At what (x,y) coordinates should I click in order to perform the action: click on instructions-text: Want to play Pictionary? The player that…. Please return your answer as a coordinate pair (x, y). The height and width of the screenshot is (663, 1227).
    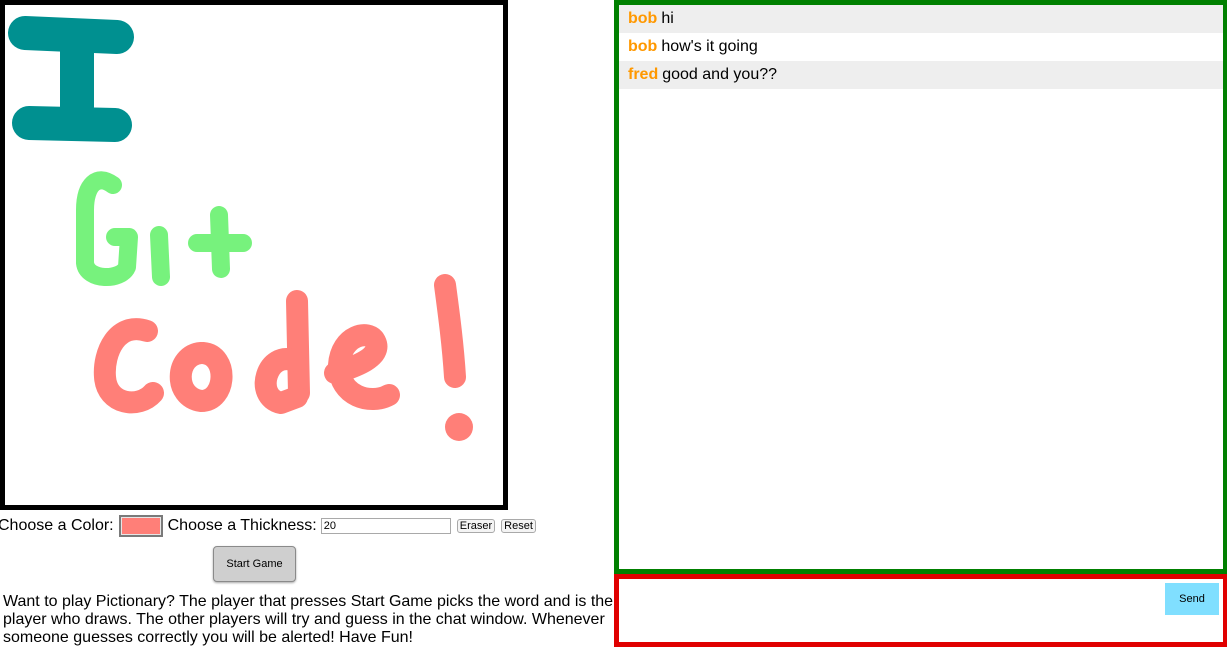
    Looking at the image, I should click on (308, 619).